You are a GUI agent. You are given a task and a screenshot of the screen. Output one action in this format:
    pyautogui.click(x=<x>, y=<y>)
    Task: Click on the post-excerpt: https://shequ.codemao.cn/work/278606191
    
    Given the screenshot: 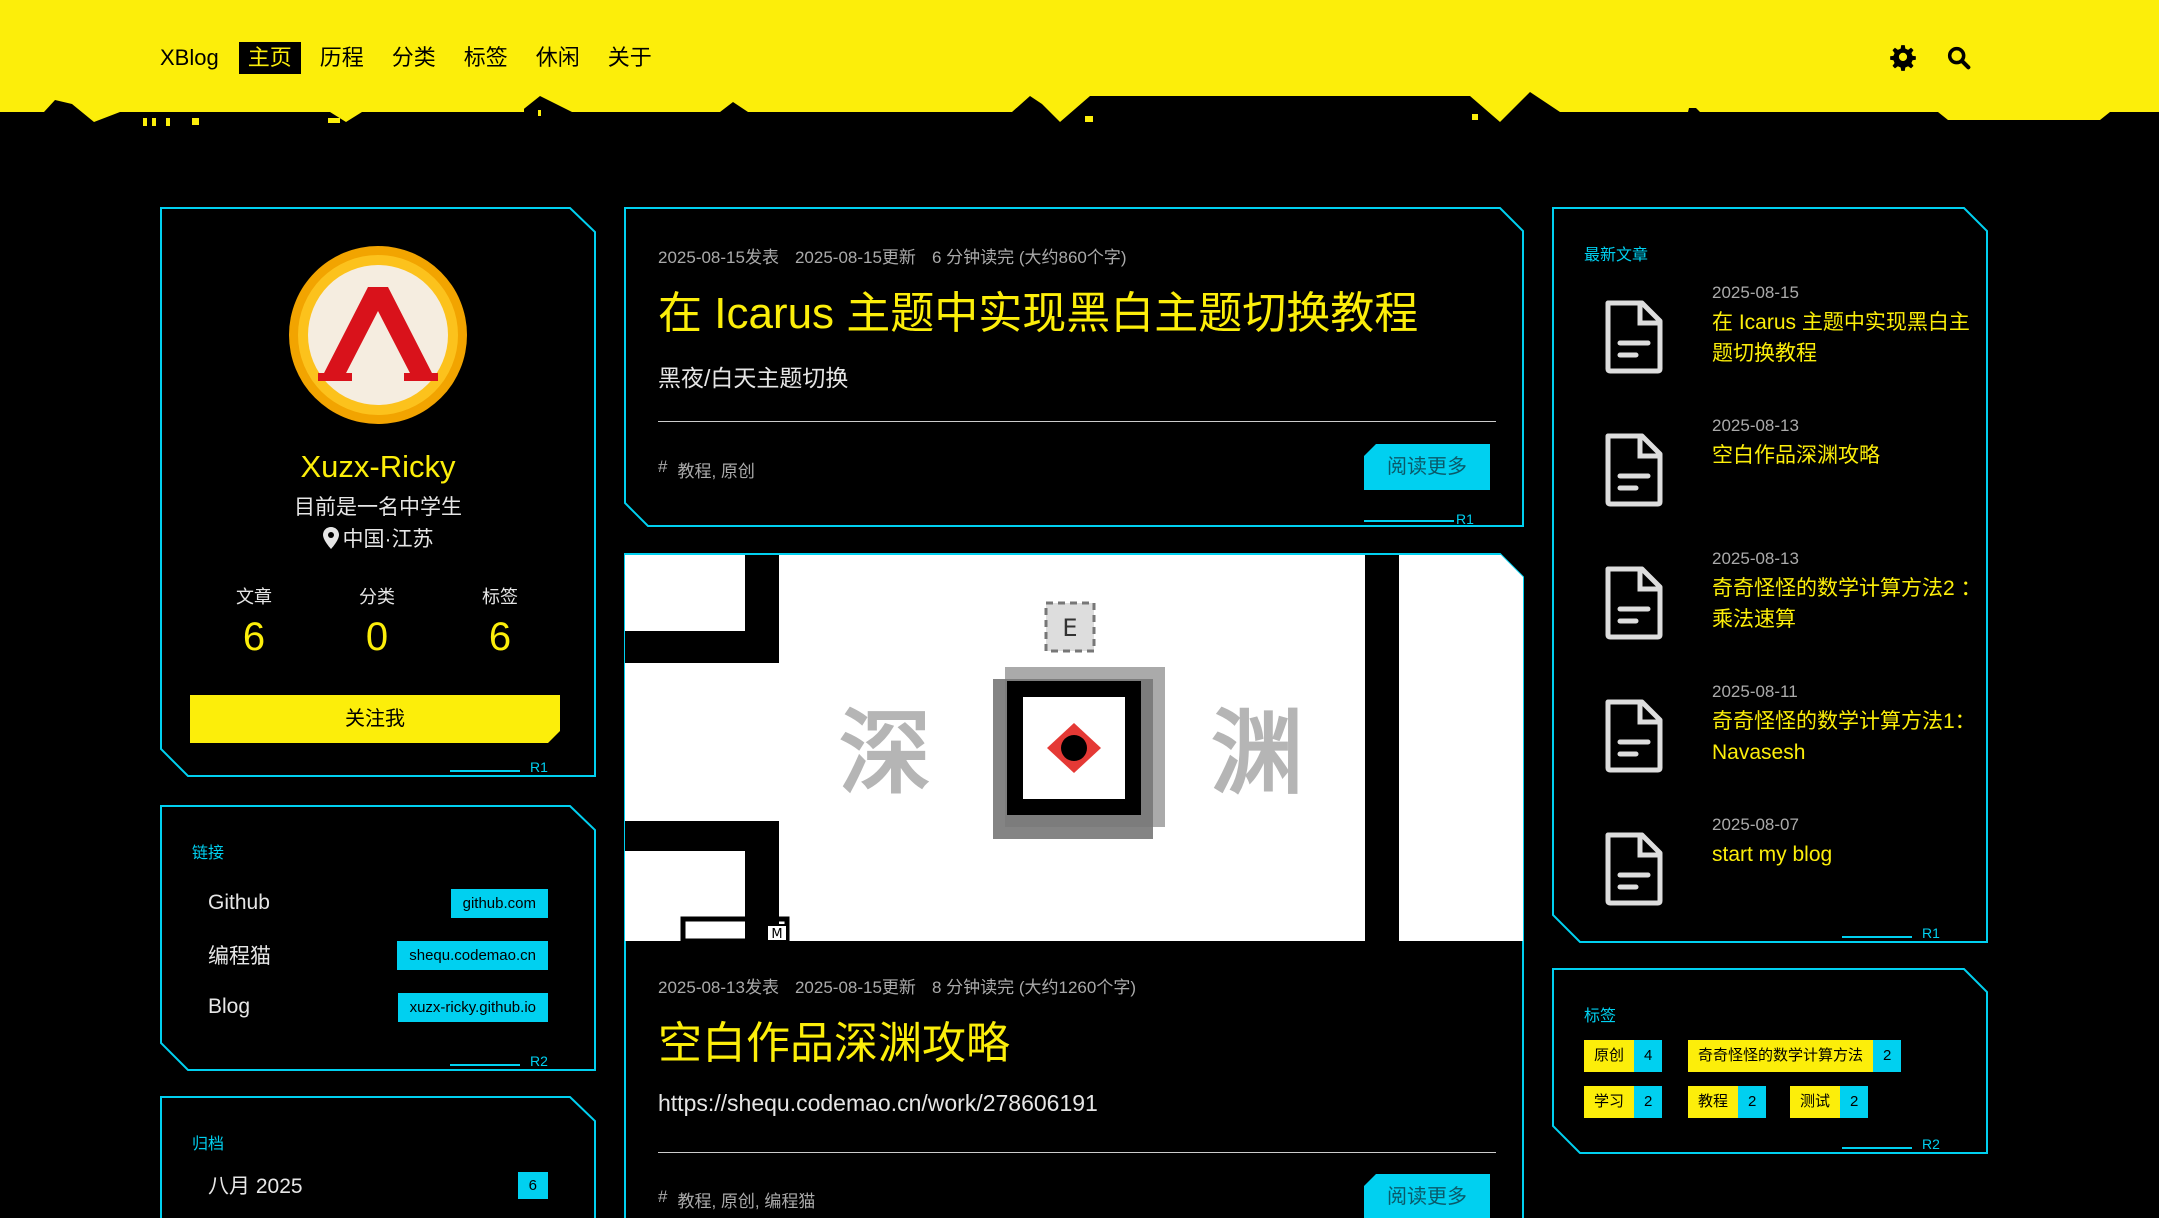 What is the action you would take?
    pyautogui.click(x=878, y=1103)
    